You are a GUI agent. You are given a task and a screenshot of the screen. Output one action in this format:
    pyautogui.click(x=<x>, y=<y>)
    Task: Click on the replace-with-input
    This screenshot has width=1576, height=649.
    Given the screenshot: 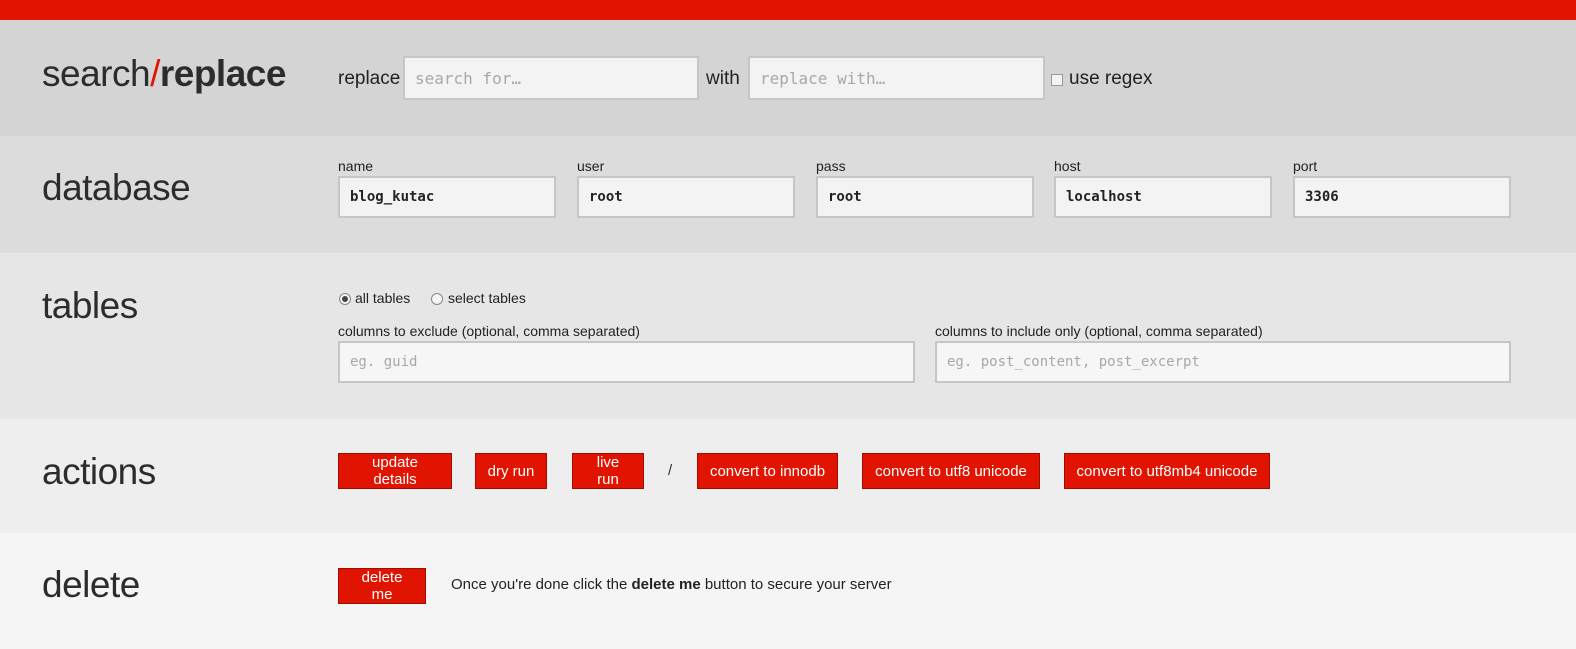 What is the action you would take?
    pyautogui.click(x=896, y=78)
    